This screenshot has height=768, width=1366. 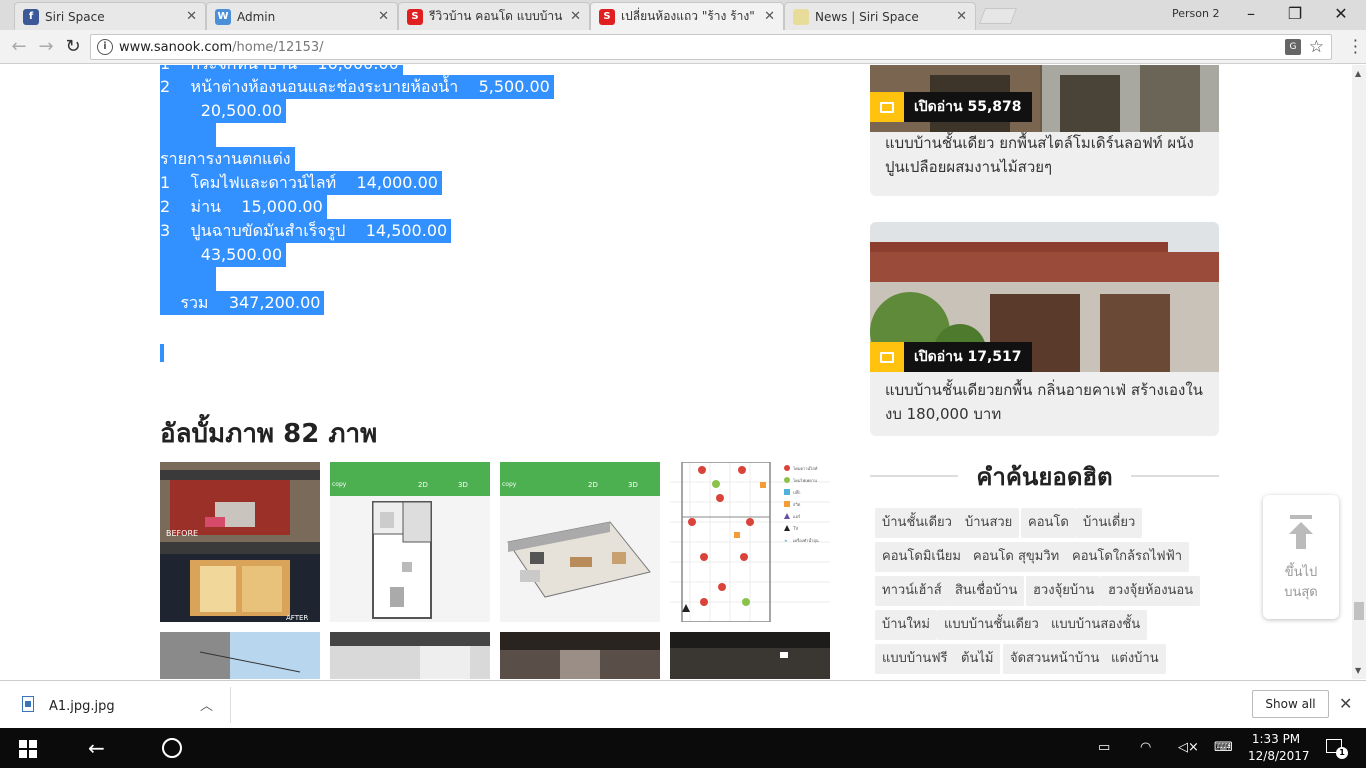 I want to click on battery-icon: ▭, so click(x=1104, y=747).